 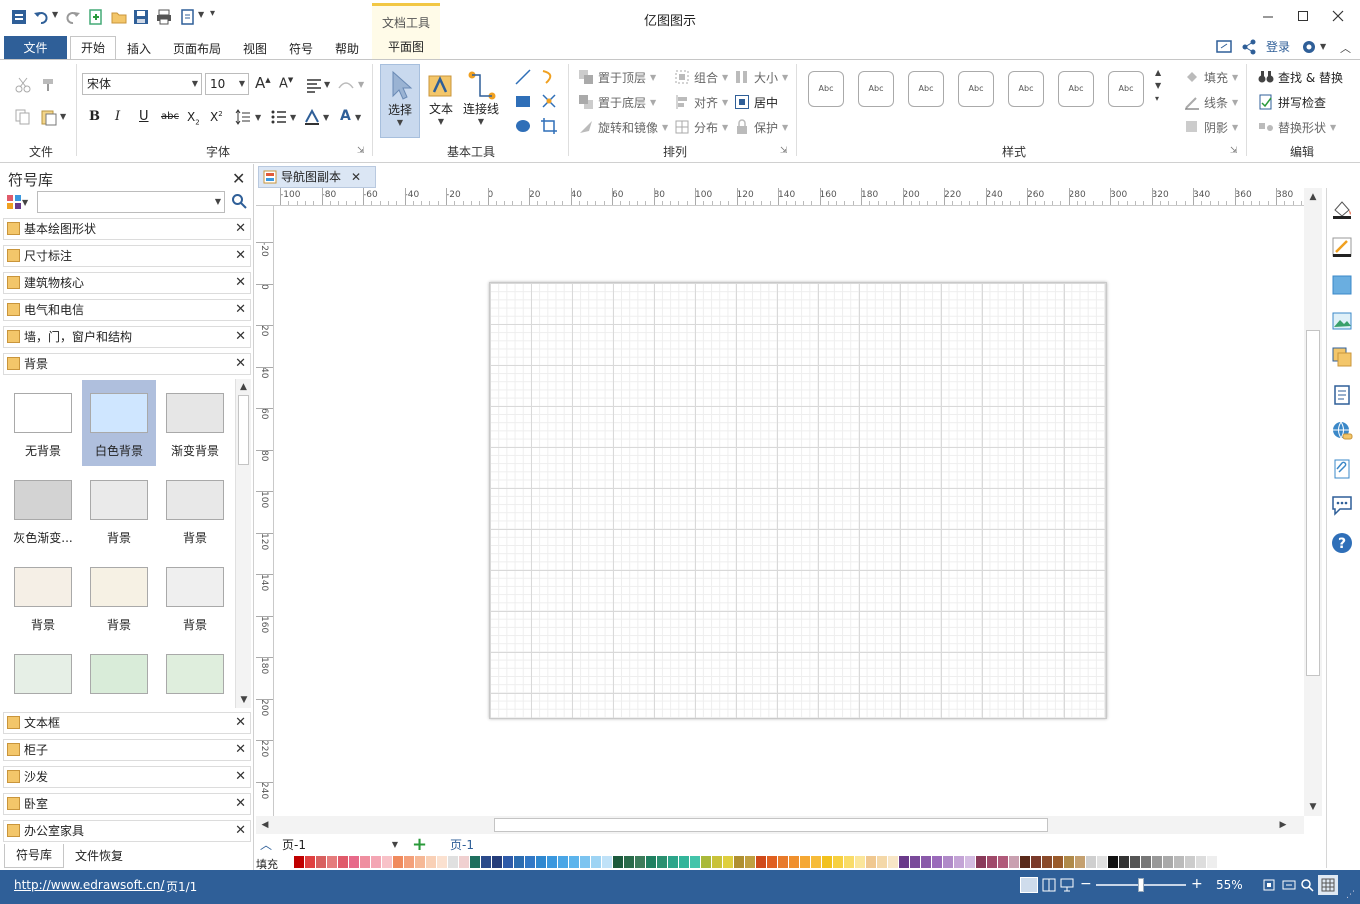 What do you see at coordinates (327, 84) in the screenshot?
I see `text-align-dropdown-icon: ▼` at bounding box center [327, 84].